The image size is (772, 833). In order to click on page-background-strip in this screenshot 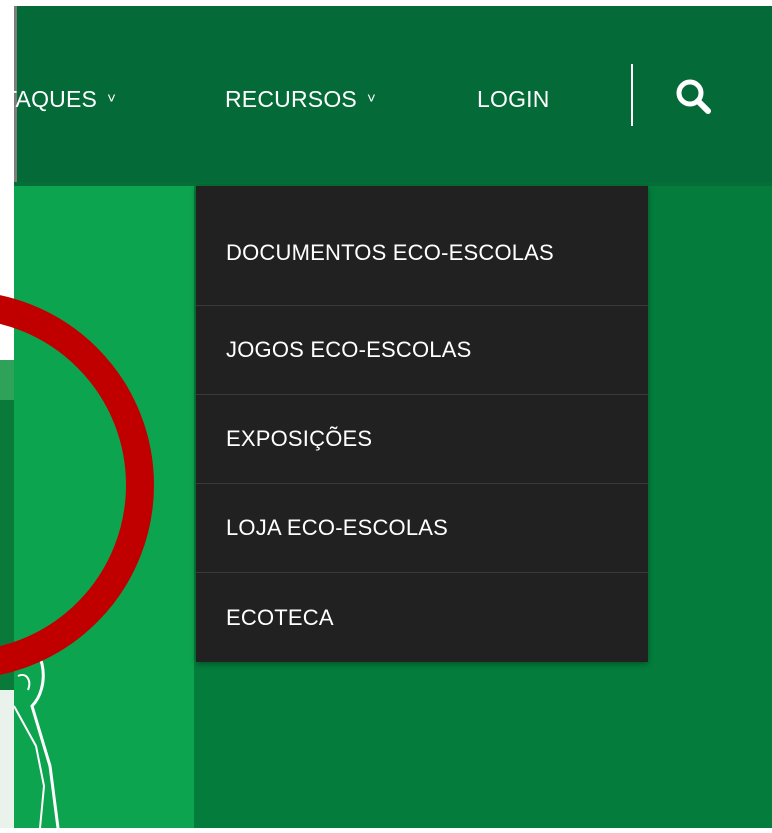, I will do `click(7, 273)`.